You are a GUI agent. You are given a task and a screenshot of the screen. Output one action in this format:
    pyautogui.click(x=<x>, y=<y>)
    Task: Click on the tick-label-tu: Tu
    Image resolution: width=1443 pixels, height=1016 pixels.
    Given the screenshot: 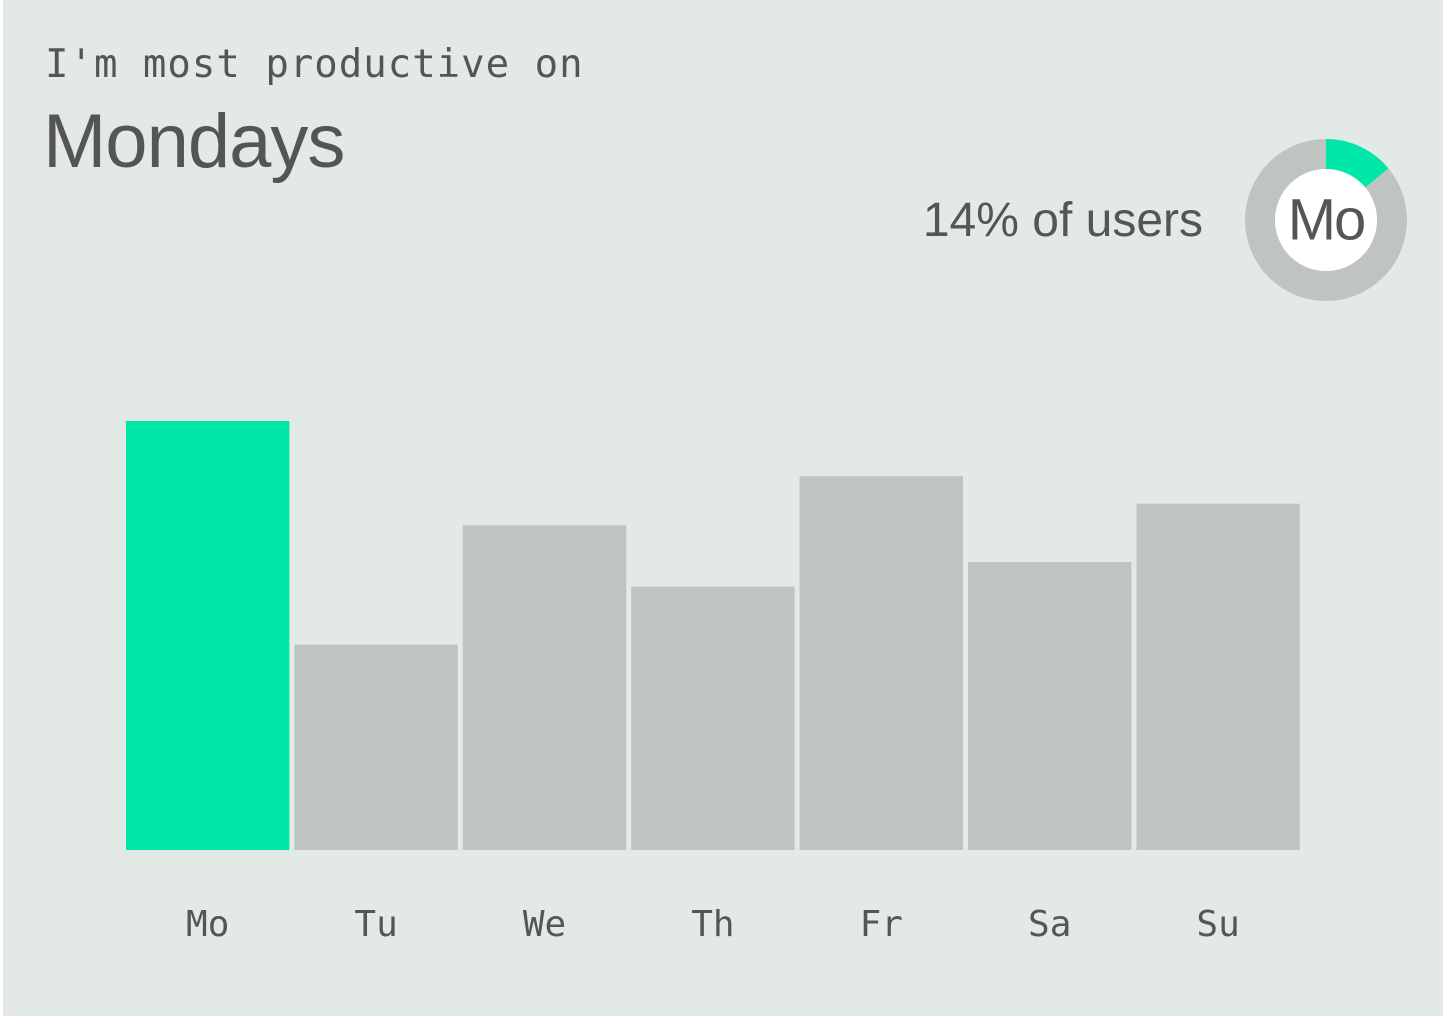 What is the action you would take?
    pyautogui.click(x=375, y=924)
    